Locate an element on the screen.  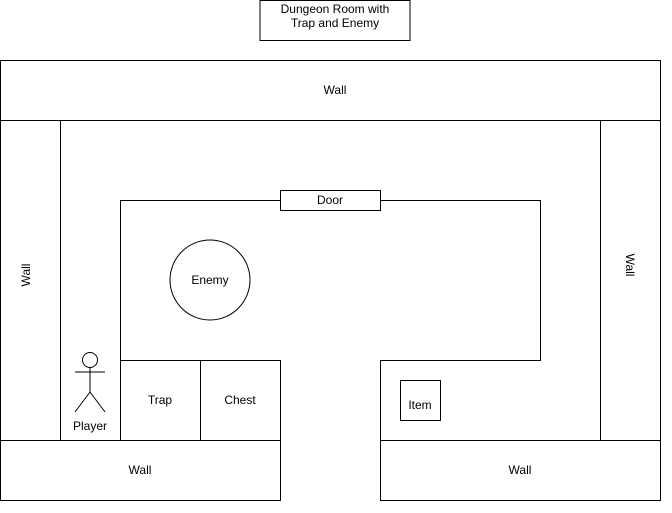
trap-label: Trap is located at coordinates (160, 400).